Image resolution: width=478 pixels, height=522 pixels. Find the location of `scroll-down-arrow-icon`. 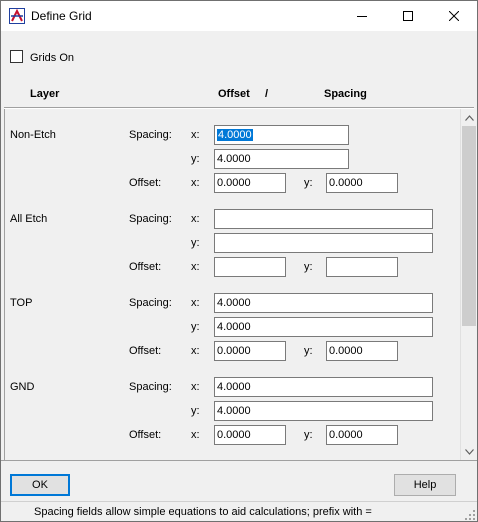

scroll-down-arrow-icon is located at coordinates (469, 451).